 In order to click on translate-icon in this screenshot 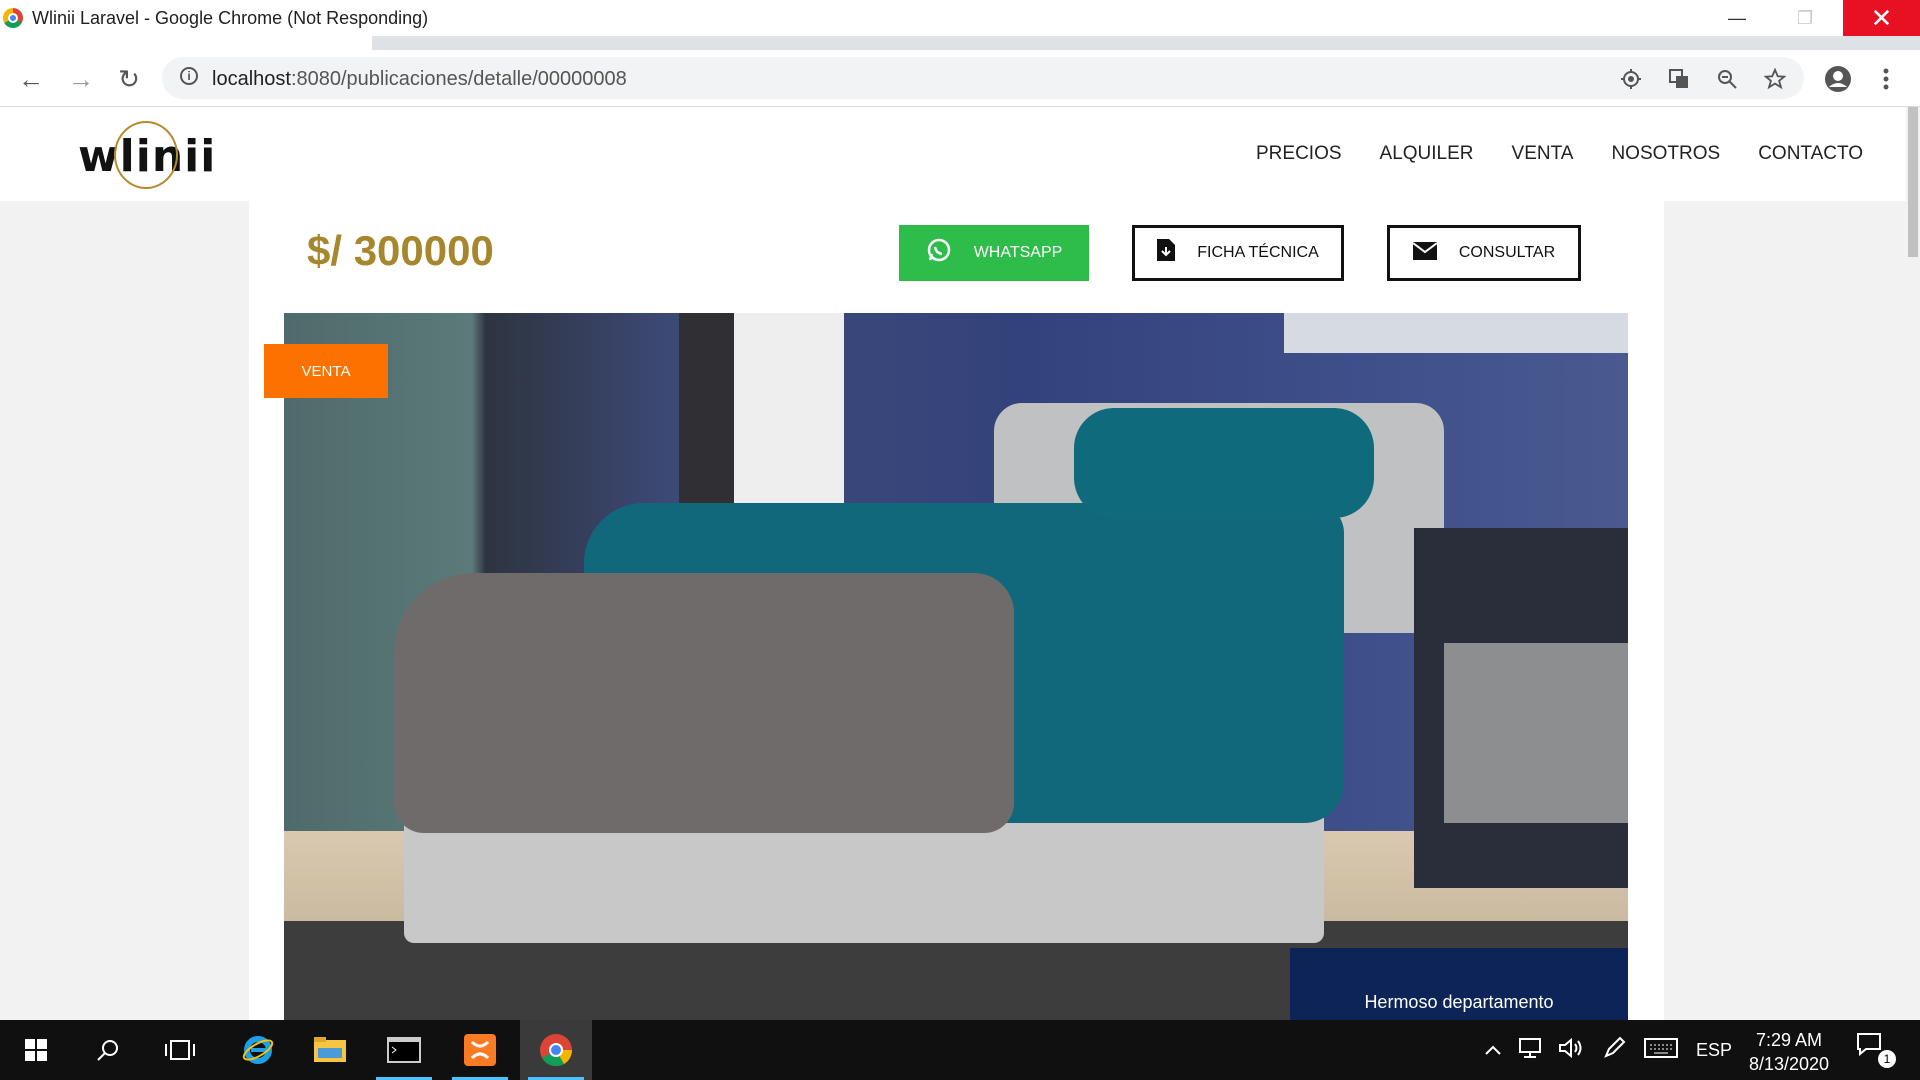, I will do `click(1679, 79)`.